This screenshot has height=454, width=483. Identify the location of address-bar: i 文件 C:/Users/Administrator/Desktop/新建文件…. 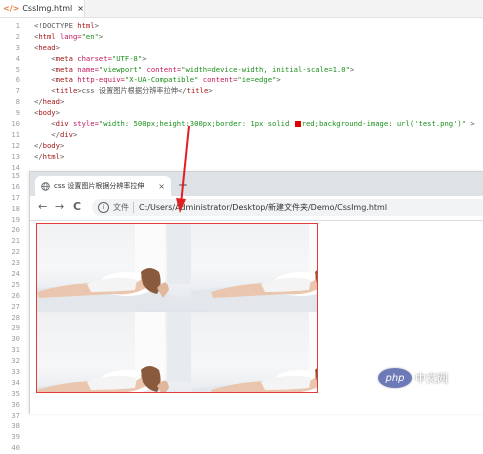
(287, 207).